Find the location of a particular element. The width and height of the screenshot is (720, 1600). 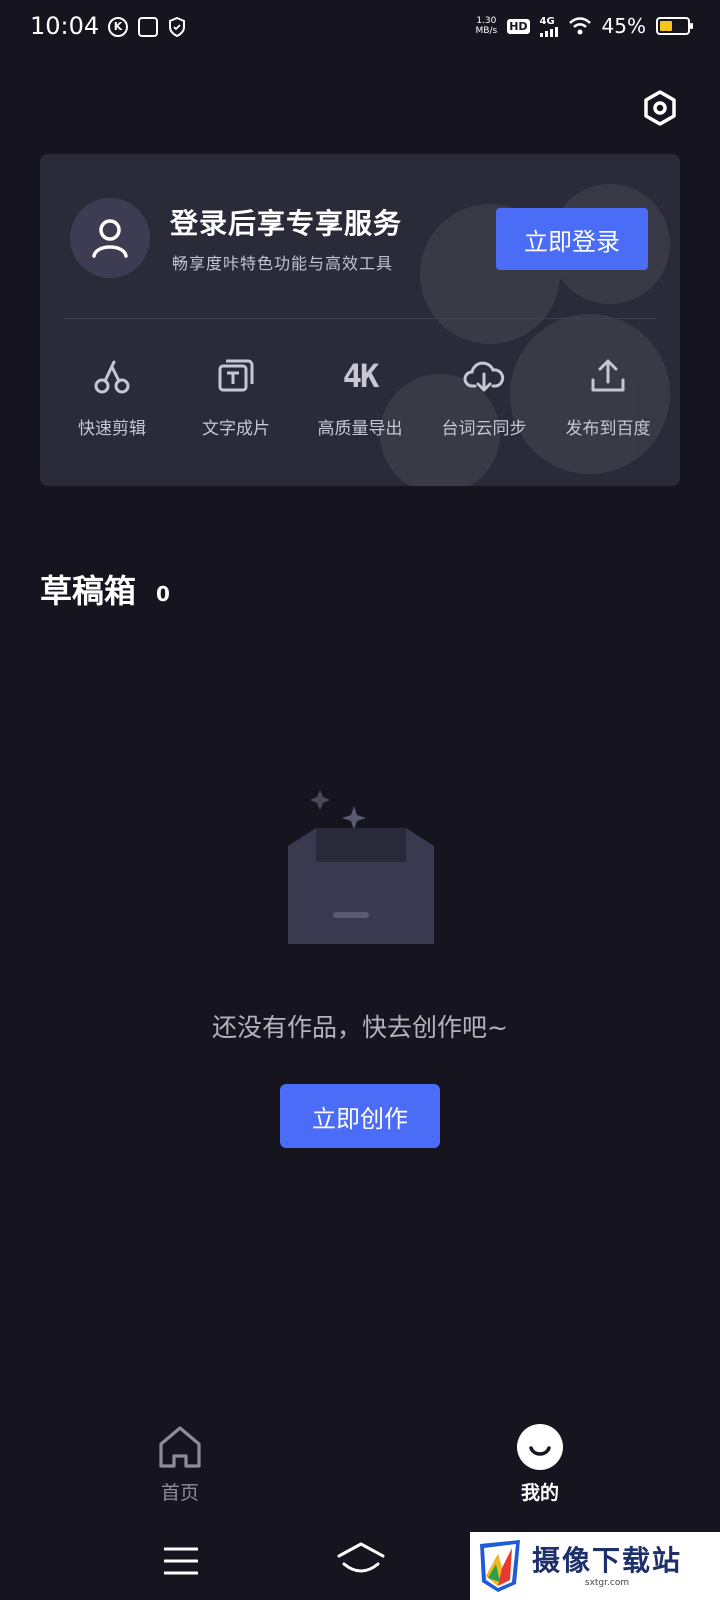

drafts-title: 草稿箱 is located at coordinates (88, 591).